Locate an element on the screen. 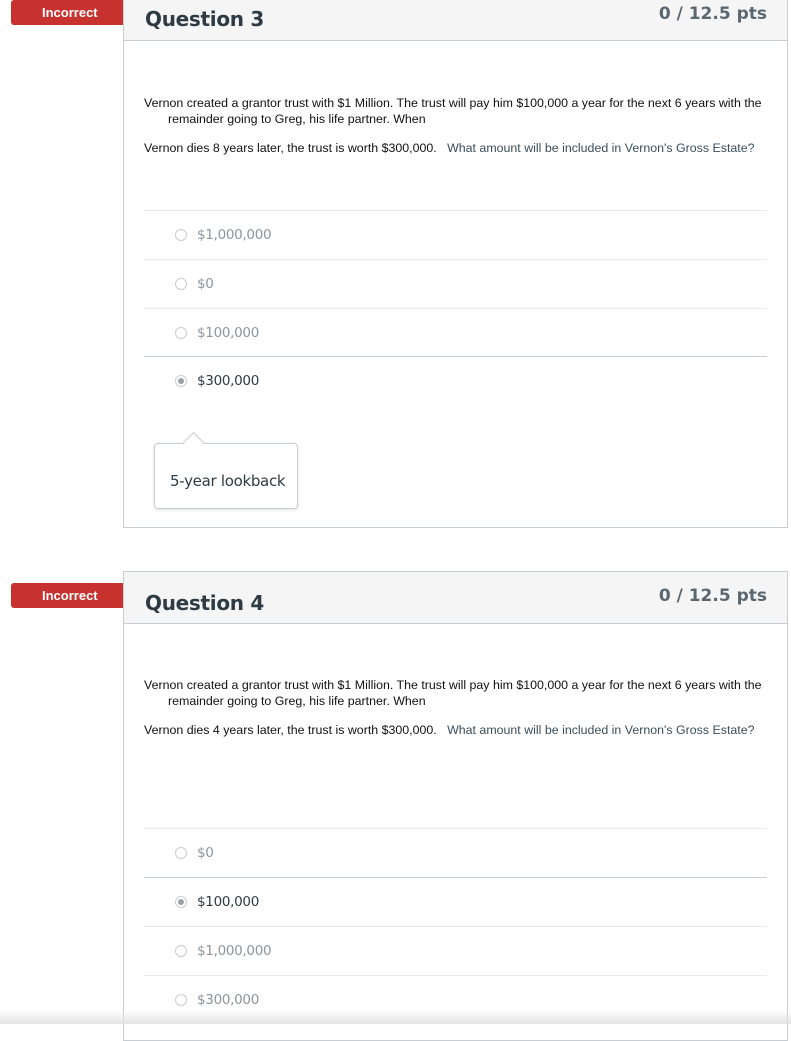 The height and width of the screenshot is (1041, 791). answer-comment: 5-year lookback is located at coordinates (226, 476).